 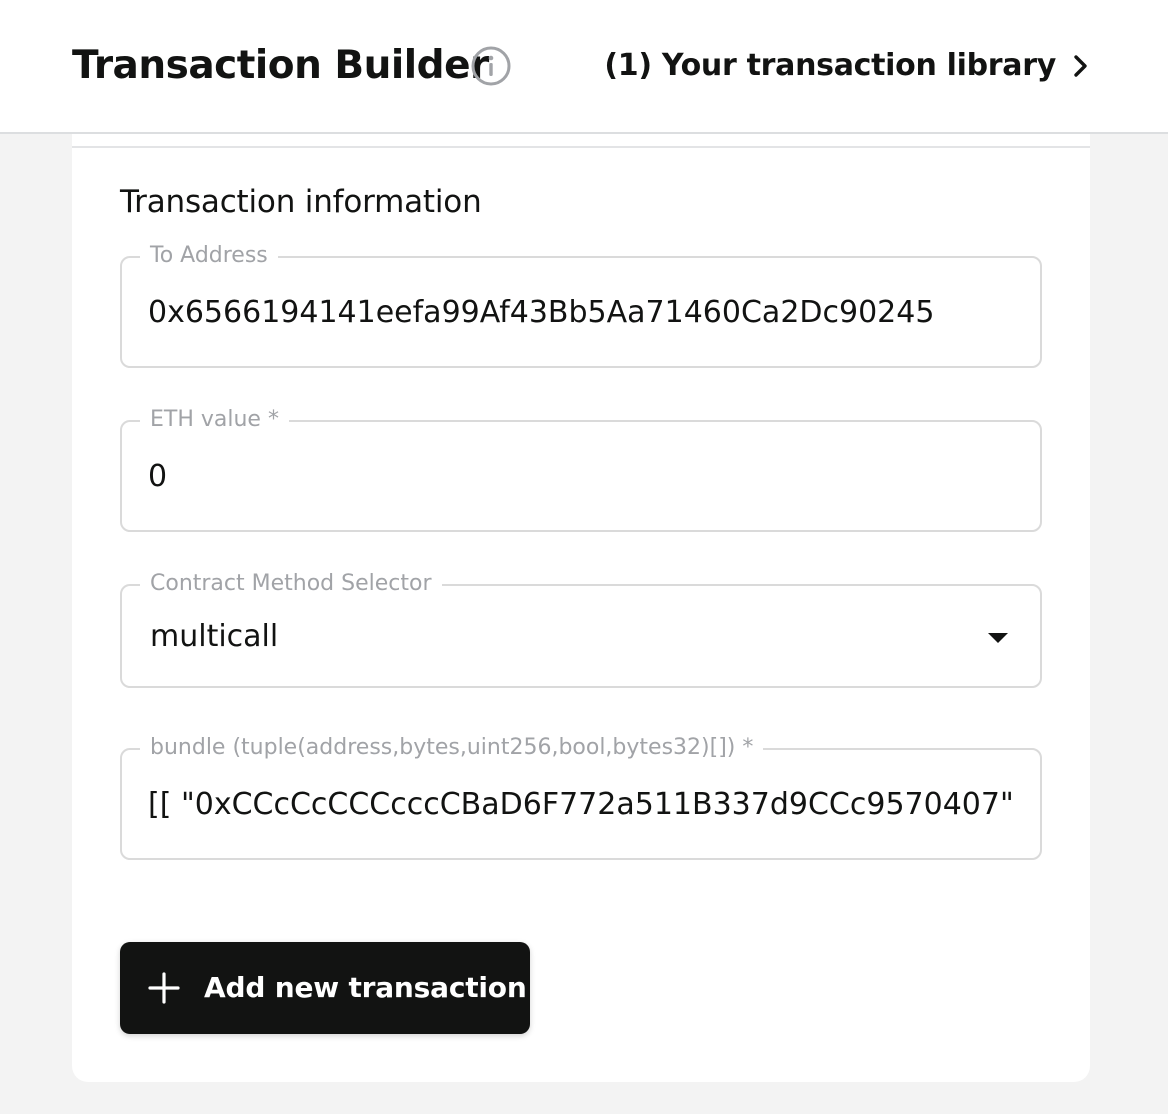 I want to click on eth-value-field: ETH value * 0, so click(x=581, y=468).